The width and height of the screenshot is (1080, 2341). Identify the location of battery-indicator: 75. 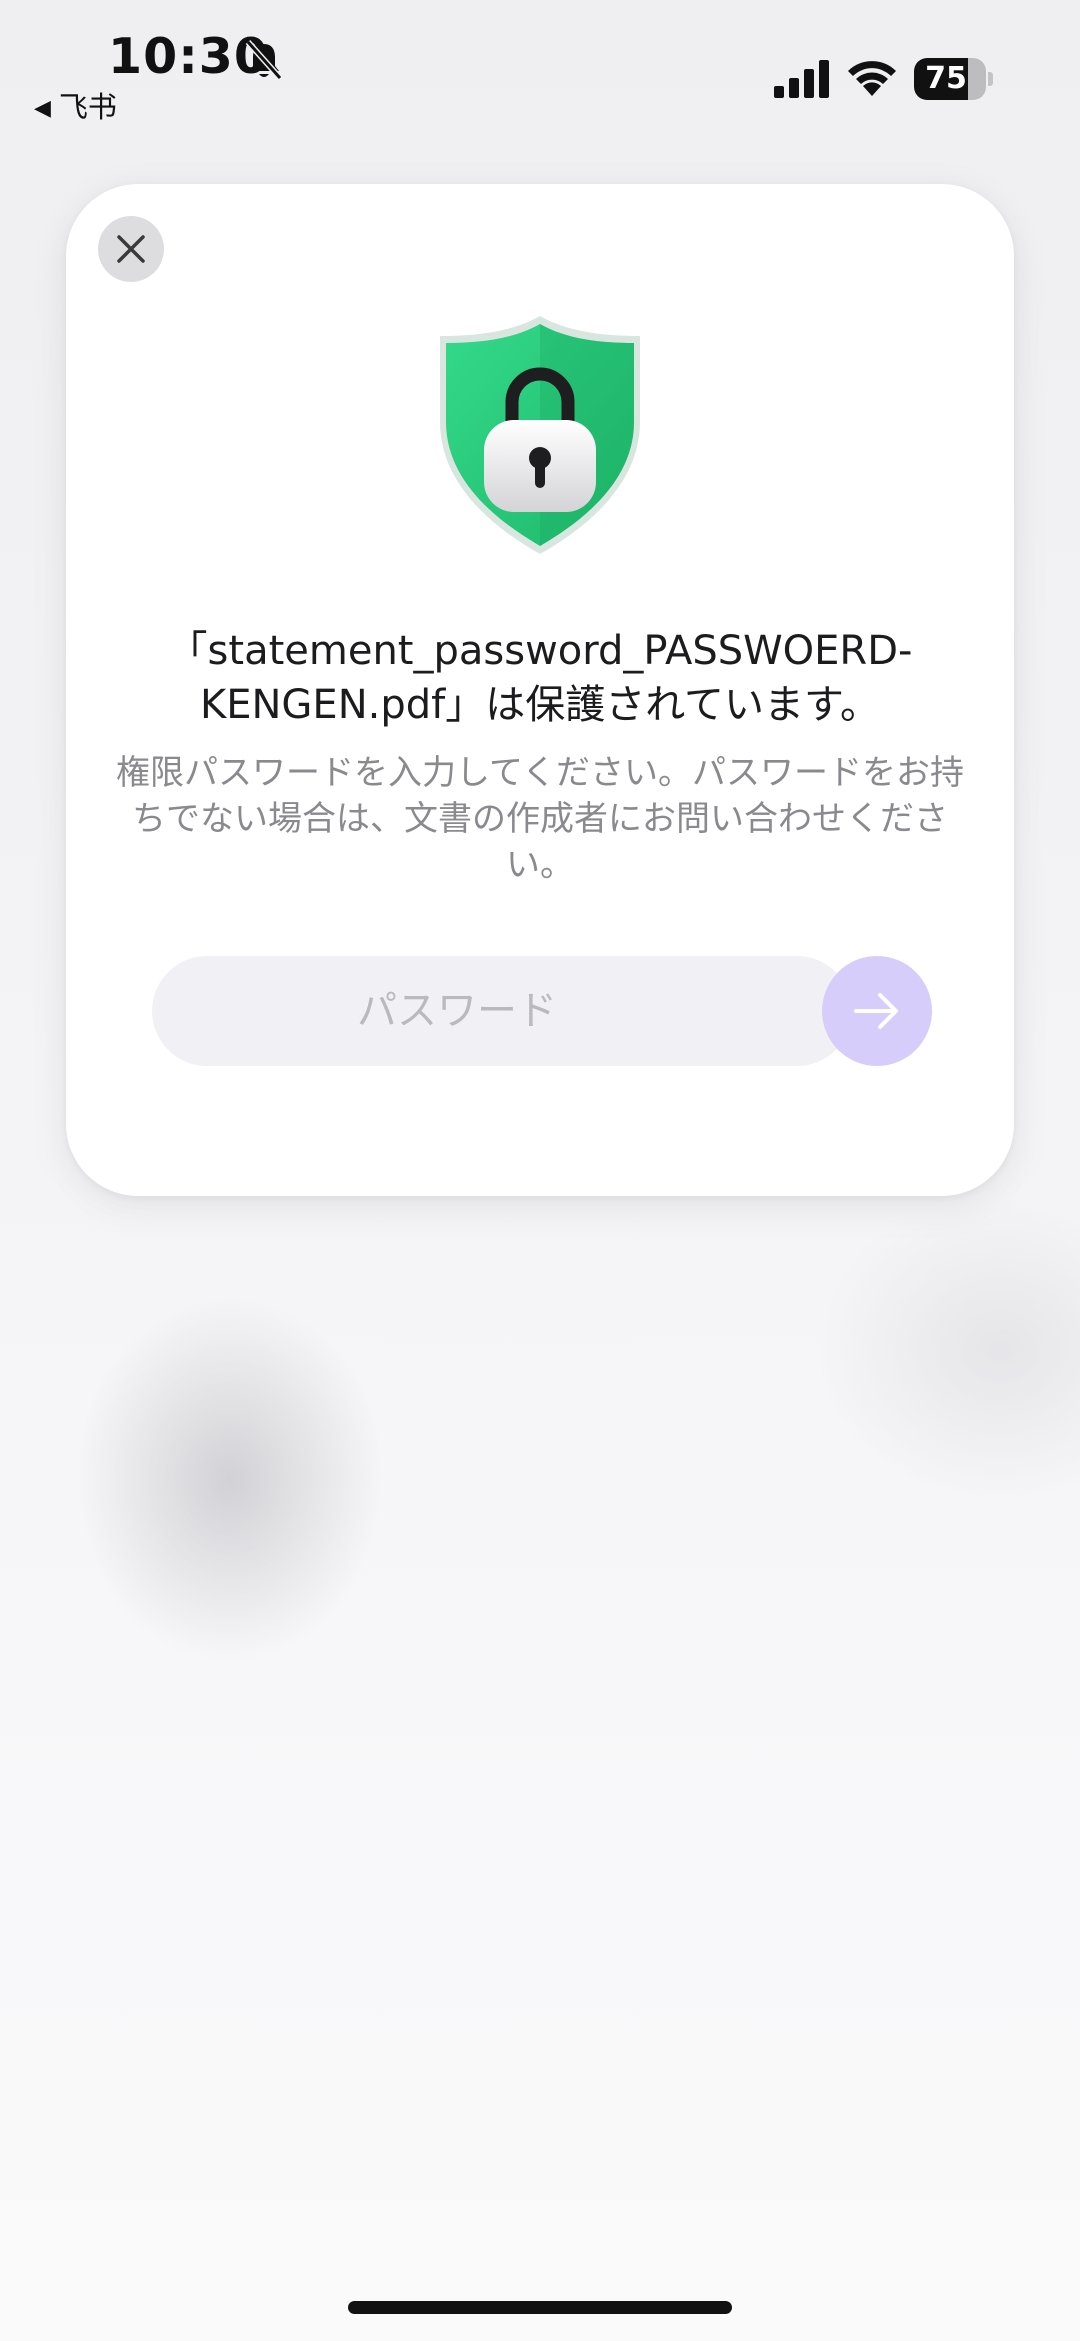
(950, 79).